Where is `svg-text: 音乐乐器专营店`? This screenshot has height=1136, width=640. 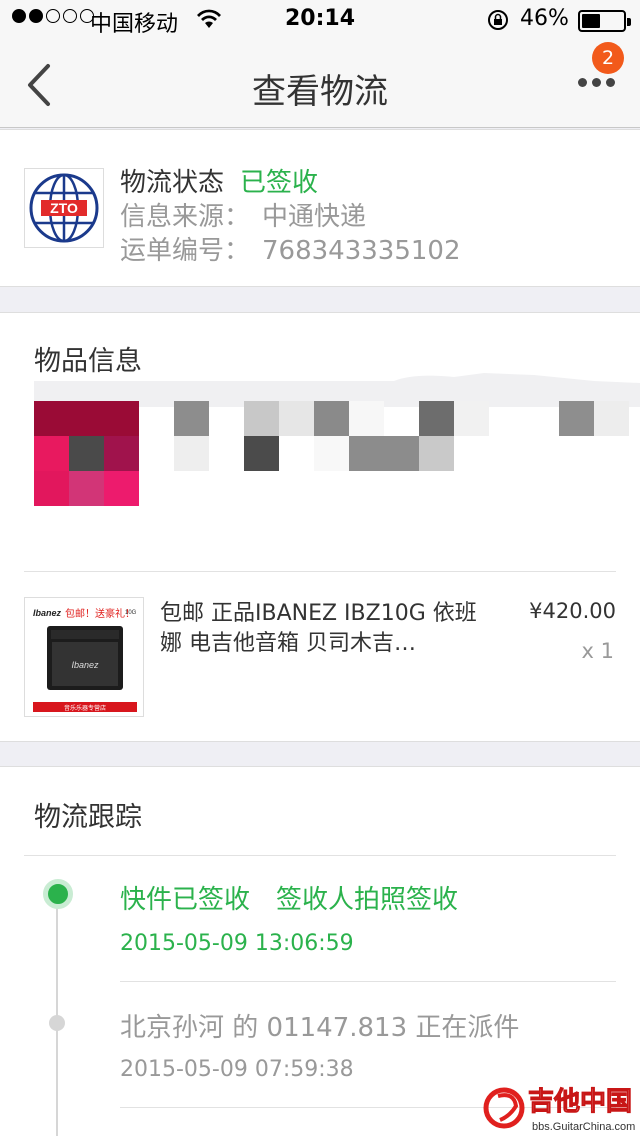 svg-text: 音乐乐器专营店 is located at coordinates (85, 708).